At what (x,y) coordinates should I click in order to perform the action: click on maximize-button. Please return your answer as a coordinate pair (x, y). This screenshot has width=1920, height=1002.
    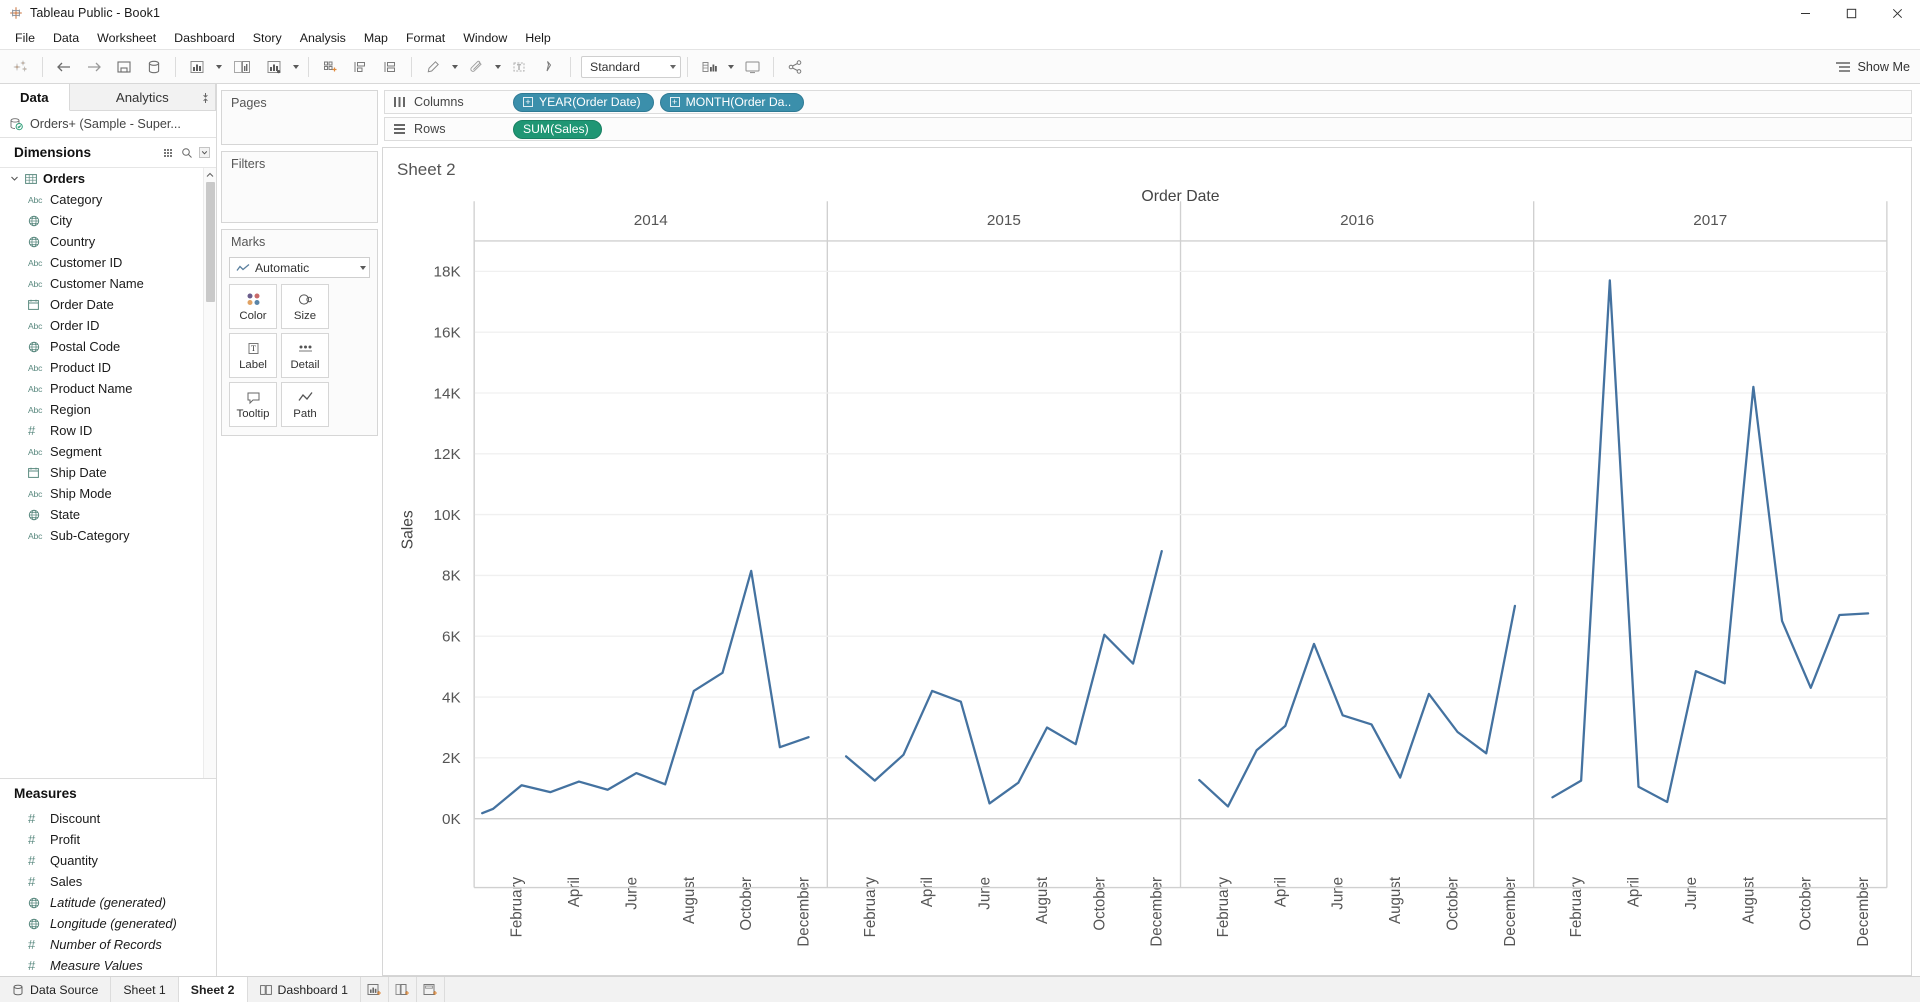
    Looking at the image, I should click on (1851, 13).